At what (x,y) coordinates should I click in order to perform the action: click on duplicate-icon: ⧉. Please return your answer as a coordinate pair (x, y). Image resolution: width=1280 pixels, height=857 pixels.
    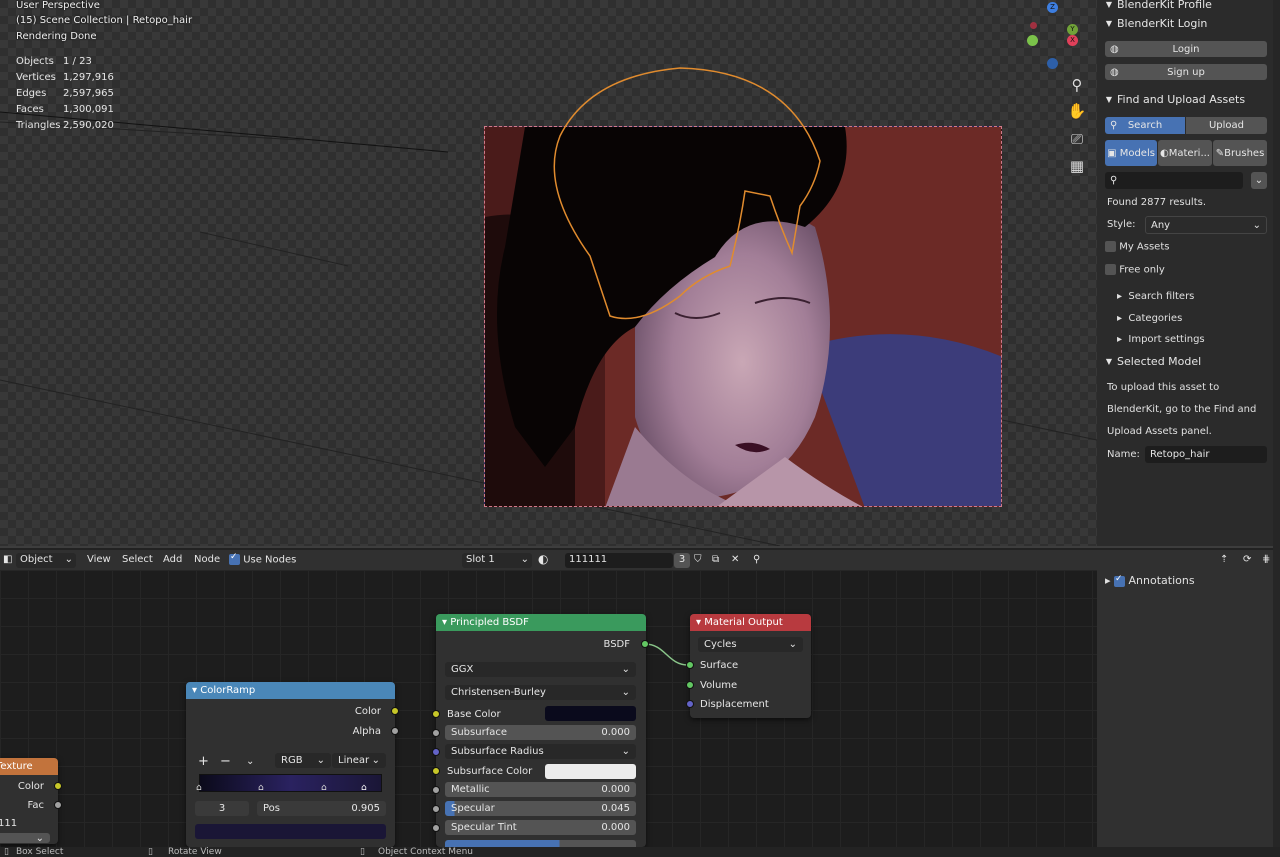
    Looking at the image, I should click on (715, 559).